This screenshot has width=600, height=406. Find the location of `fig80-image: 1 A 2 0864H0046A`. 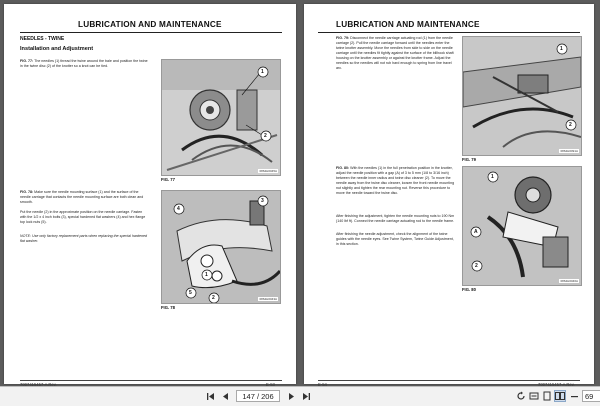

fig80-image: 1 A 2 0864H0046A is located at coordinates (522, 226).